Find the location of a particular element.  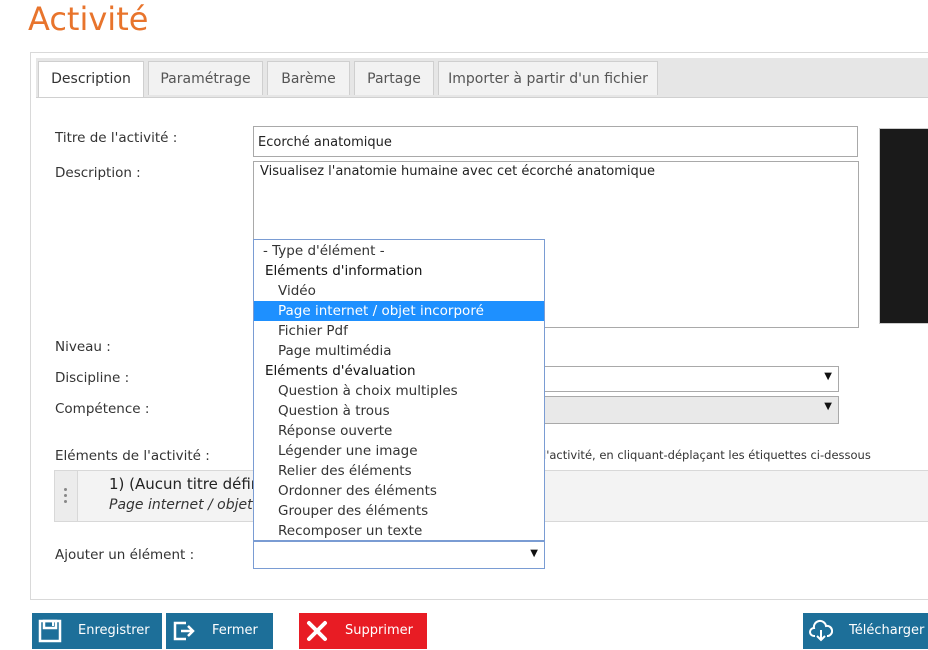

elements-label: Eléments de l'activité : is located at coordinates (132, 456).